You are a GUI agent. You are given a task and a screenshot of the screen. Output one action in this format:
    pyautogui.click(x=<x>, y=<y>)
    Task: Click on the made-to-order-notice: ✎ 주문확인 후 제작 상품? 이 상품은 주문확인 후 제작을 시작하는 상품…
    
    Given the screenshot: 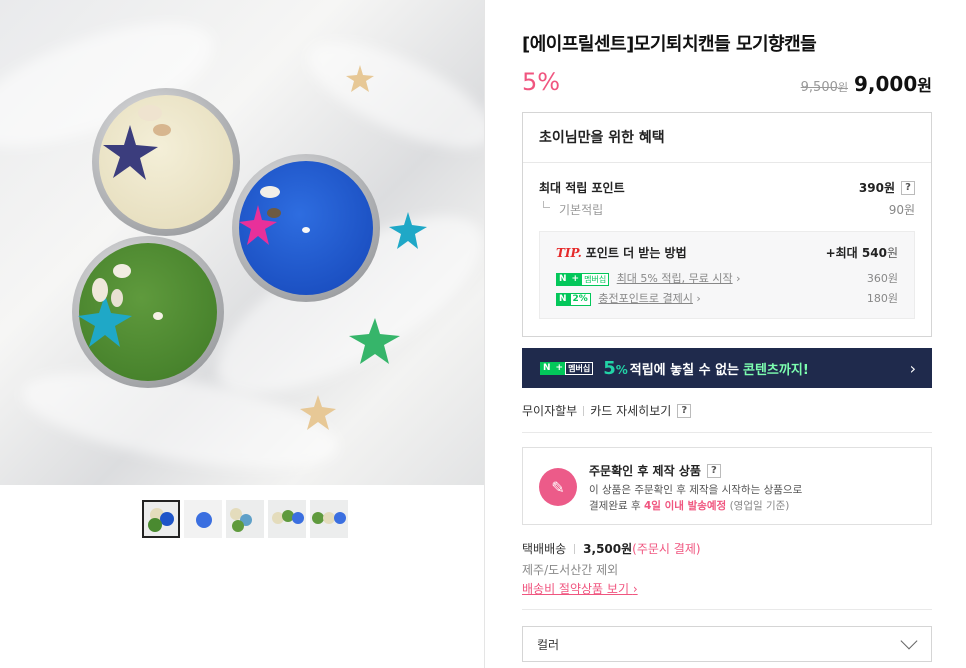 What is the action you would take?
    pyautogui.click(x=727, y=486)
    